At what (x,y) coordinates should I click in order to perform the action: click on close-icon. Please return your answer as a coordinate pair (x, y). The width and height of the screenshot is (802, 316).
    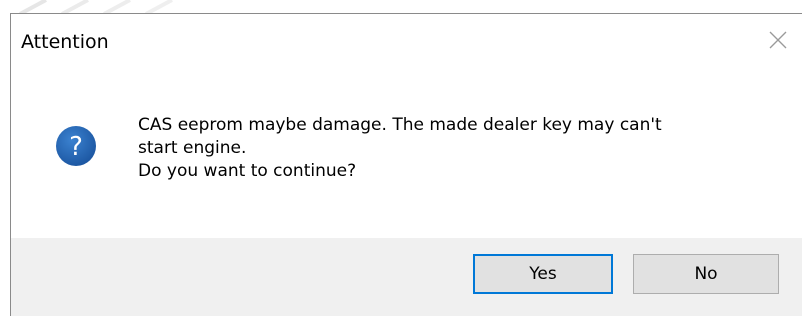
    Looking at the image, I should click on (778, 40).